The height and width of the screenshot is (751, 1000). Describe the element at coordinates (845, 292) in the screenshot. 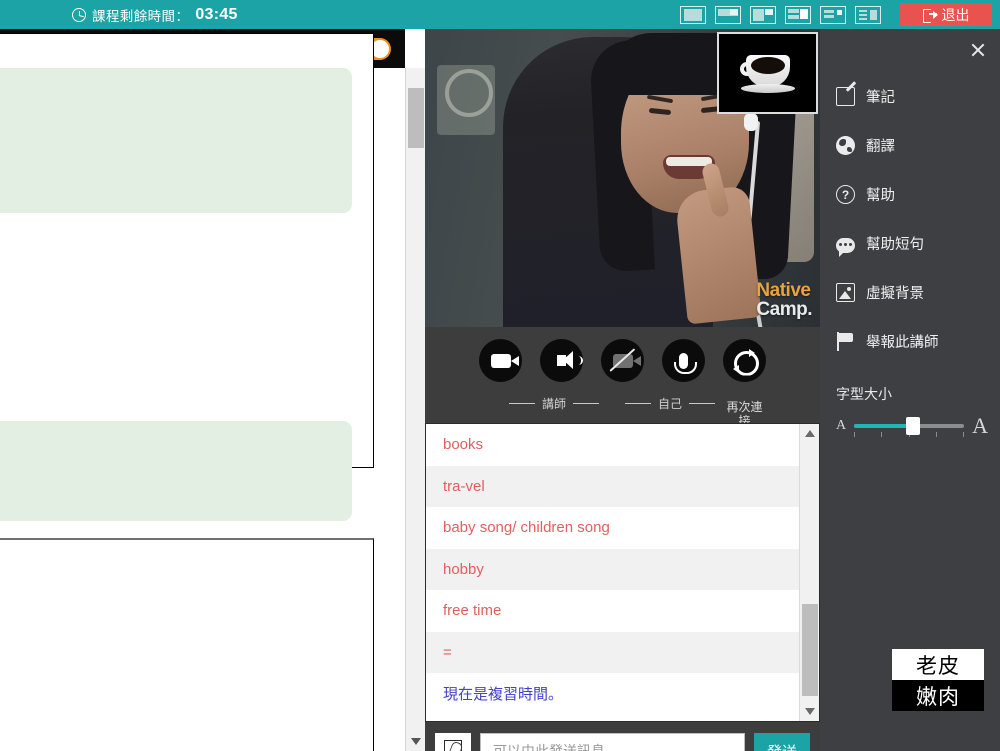

I see `image-icon` at that location.